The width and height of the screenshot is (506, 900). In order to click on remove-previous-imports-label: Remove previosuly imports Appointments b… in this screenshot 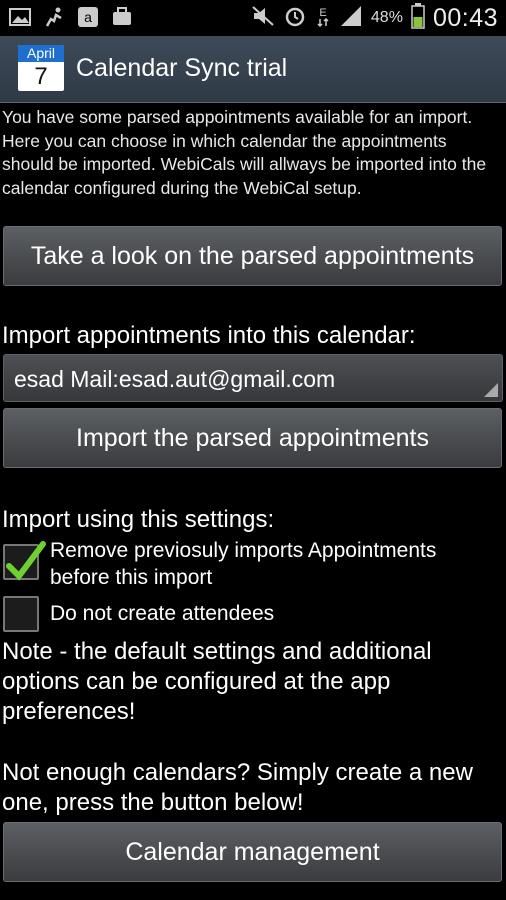, I will do `click(275, 564)`.